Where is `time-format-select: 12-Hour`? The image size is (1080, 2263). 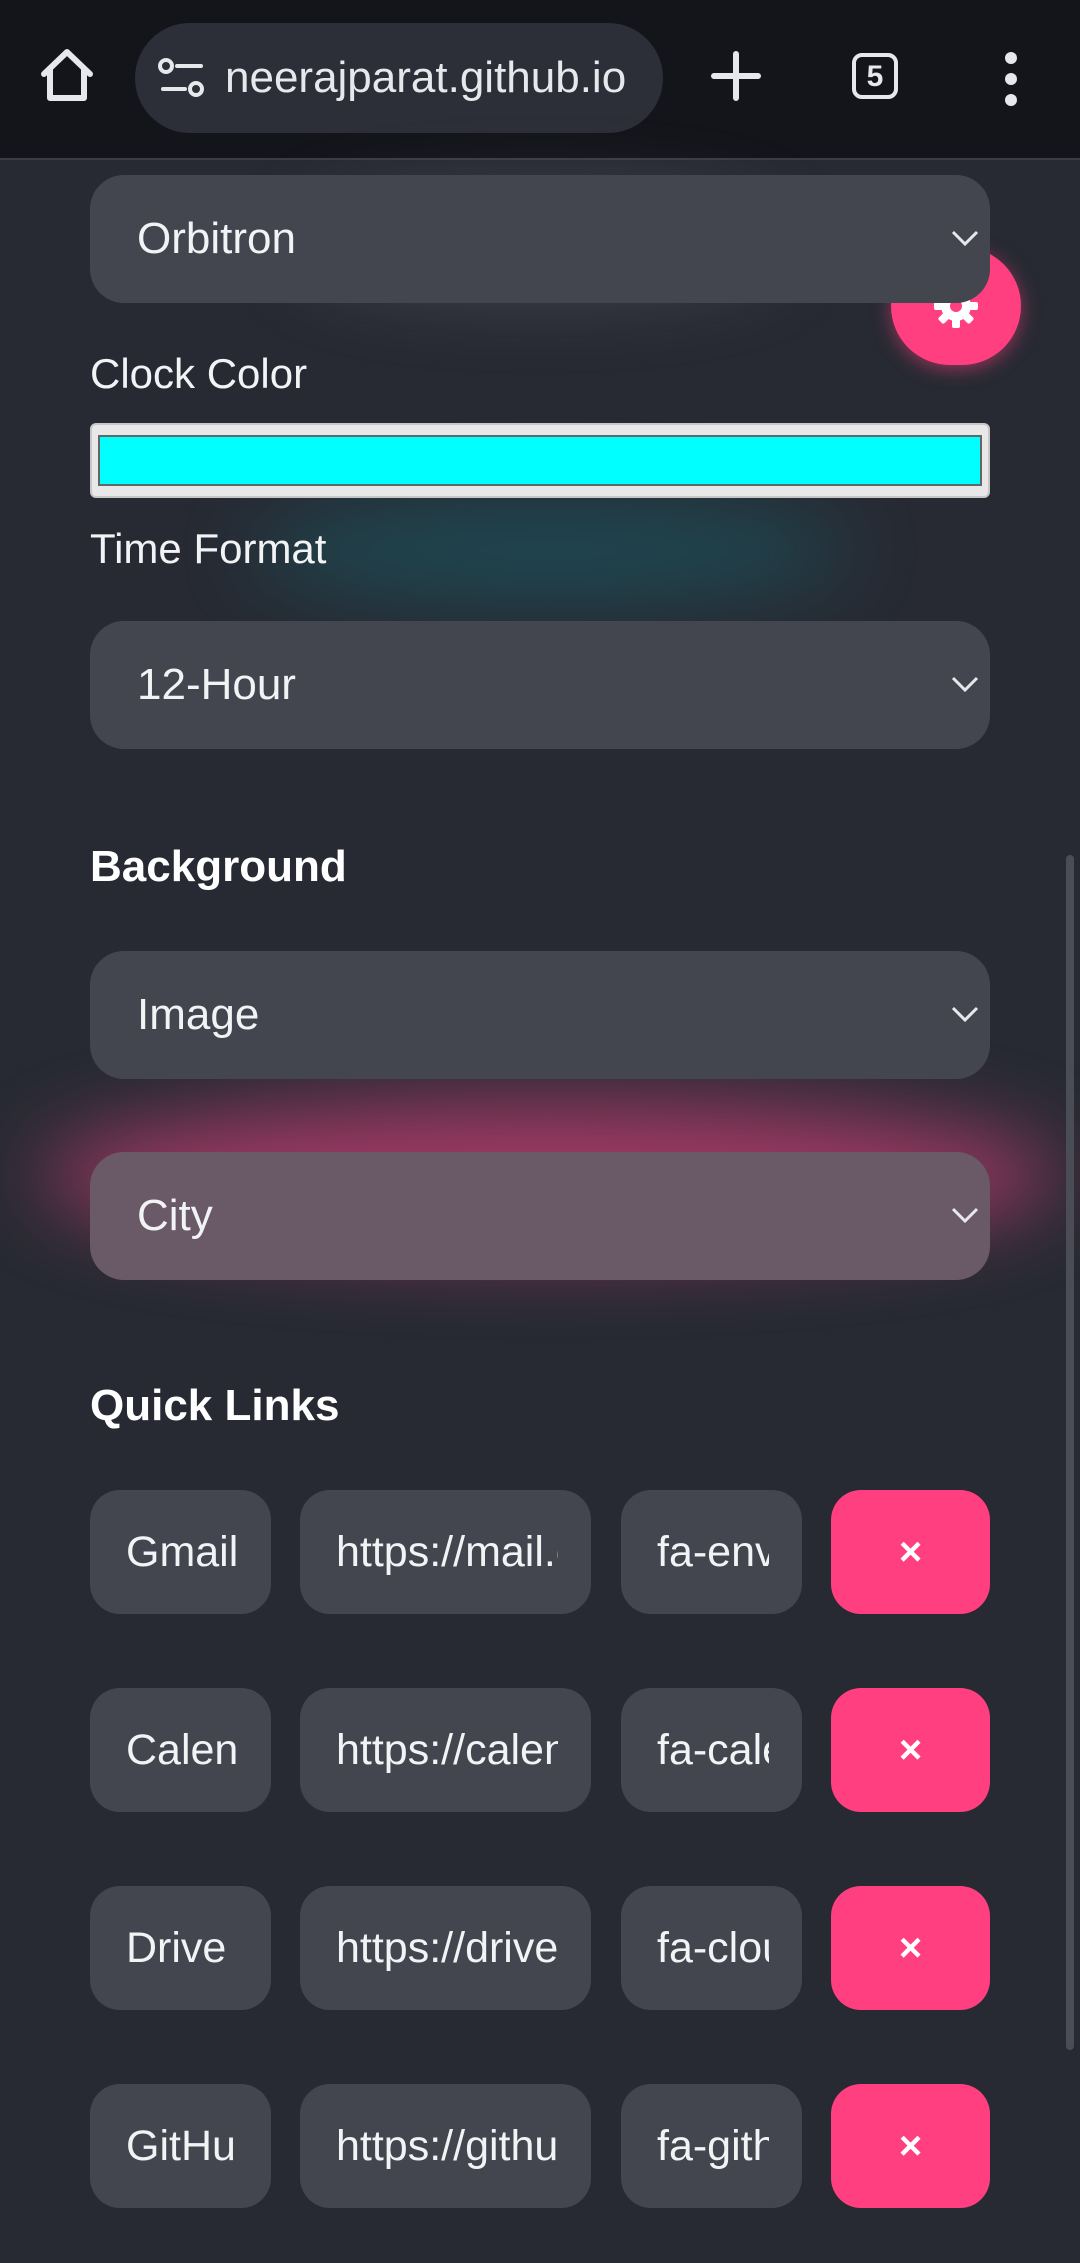
time-format-select: 12-Hour is located at coordinates (540, 685).